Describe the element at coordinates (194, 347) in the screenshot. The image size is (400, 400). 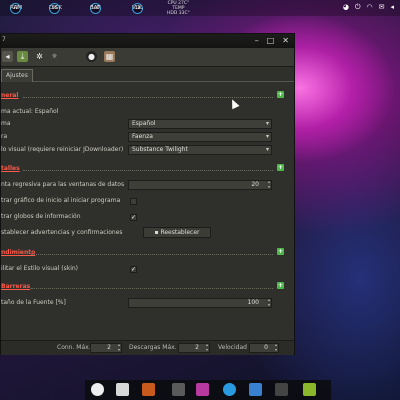
I see `max-downloads-spinner: 2 ▴ ▾` at that location.